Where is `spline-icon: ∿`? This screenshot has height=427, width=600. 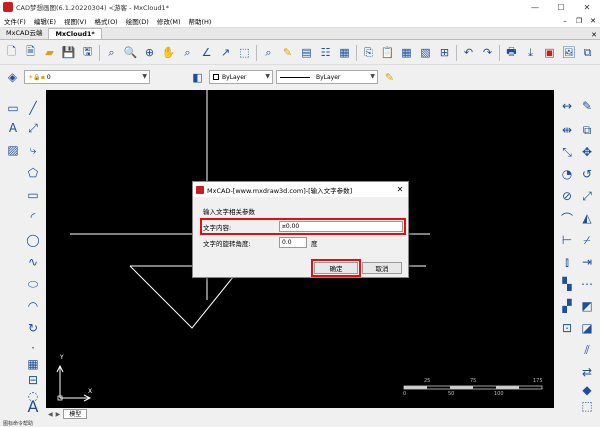
spline-icon: ∿ is located at coordinates (33, 262).